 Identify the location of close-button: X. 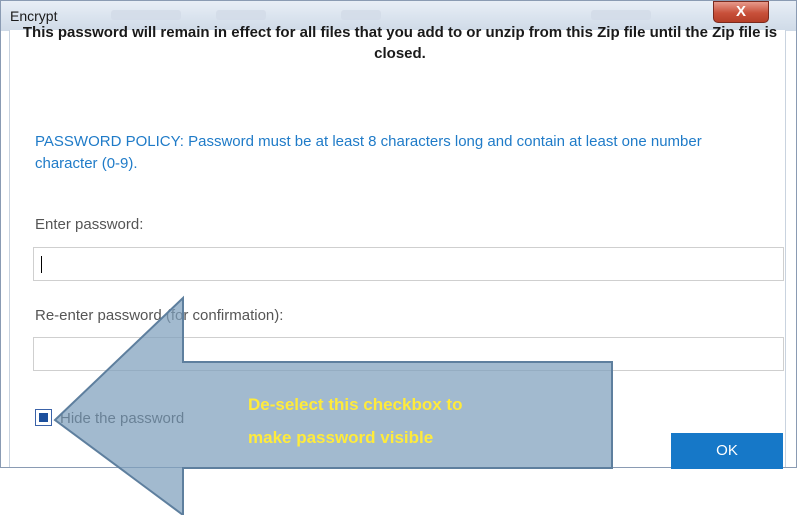
(741, 12).